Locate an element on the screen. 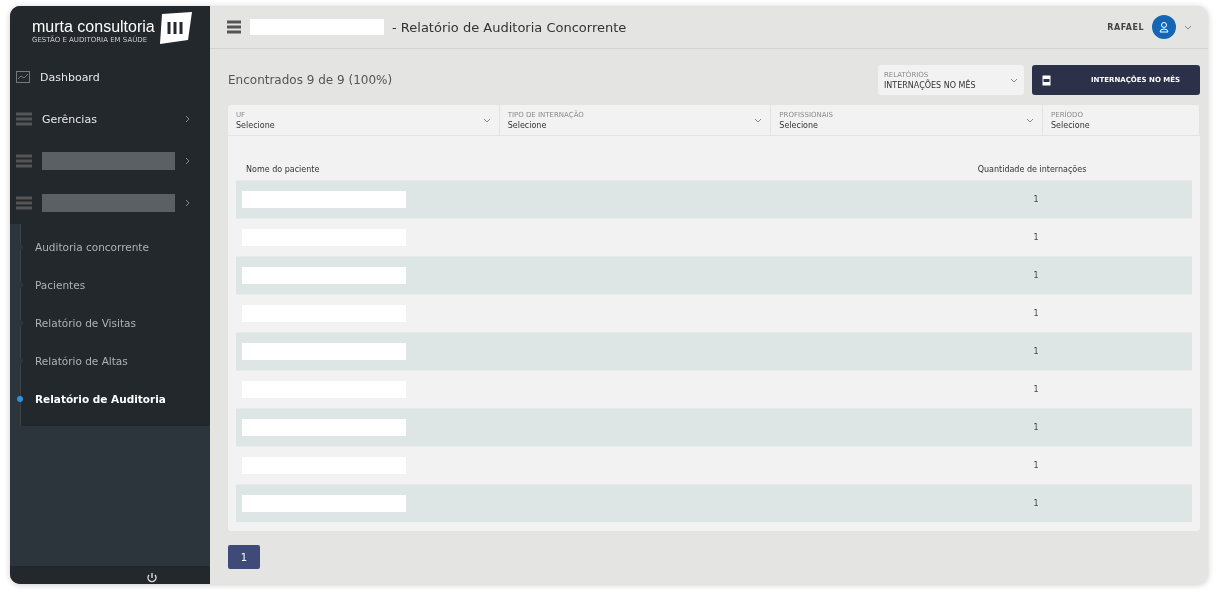  sidebar-subitem: Relatório de Altas is located at coordinates (113, 361).